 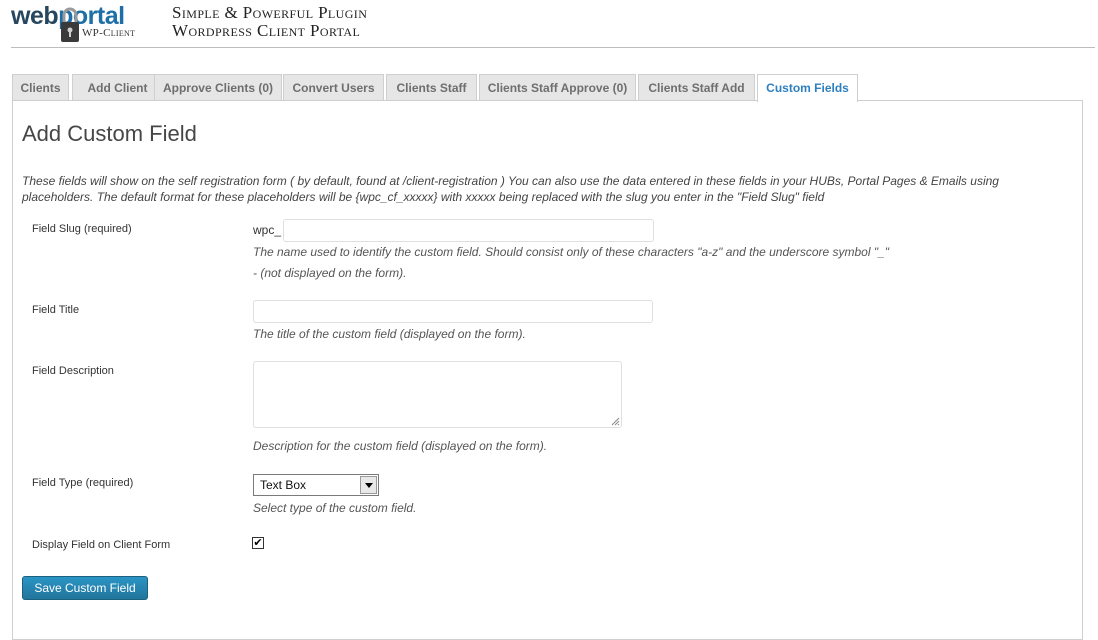 I want to click on logo-word-web: web, so click(x=35, y=16).